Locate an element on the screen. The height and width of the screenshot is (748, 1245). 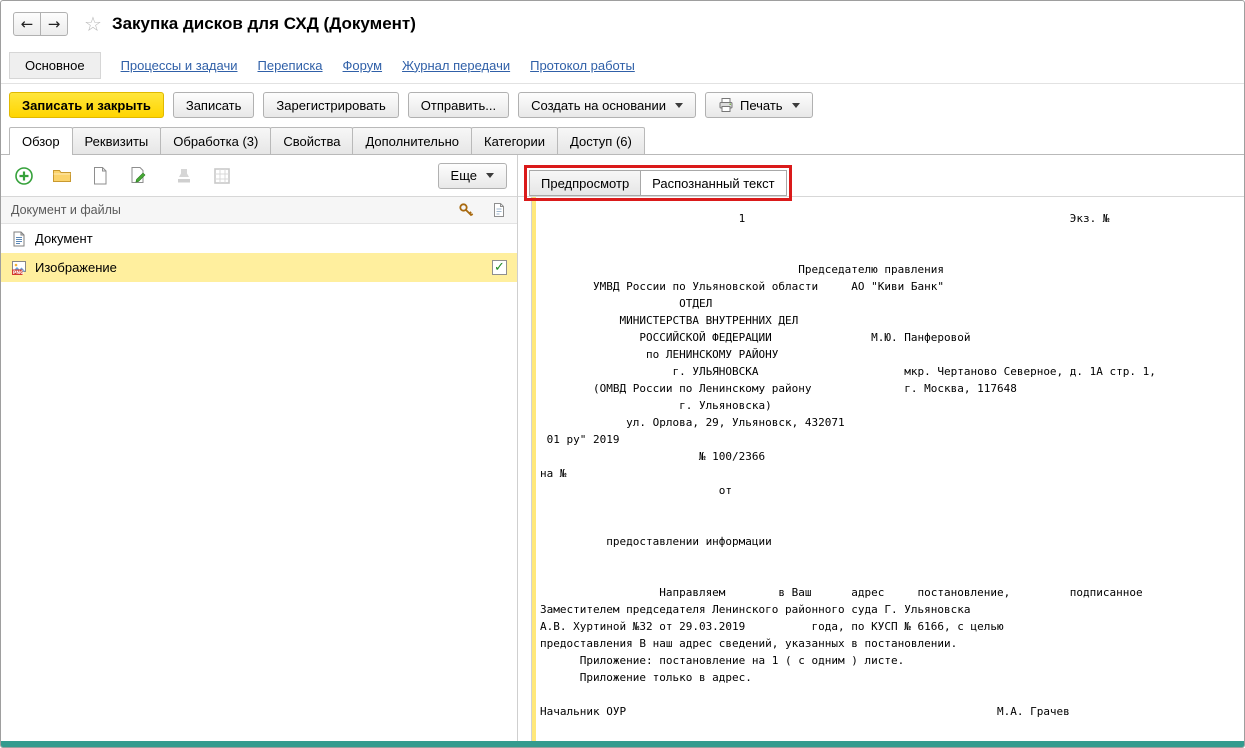
file-row-document: Документ is located at coordinates (259, 238).